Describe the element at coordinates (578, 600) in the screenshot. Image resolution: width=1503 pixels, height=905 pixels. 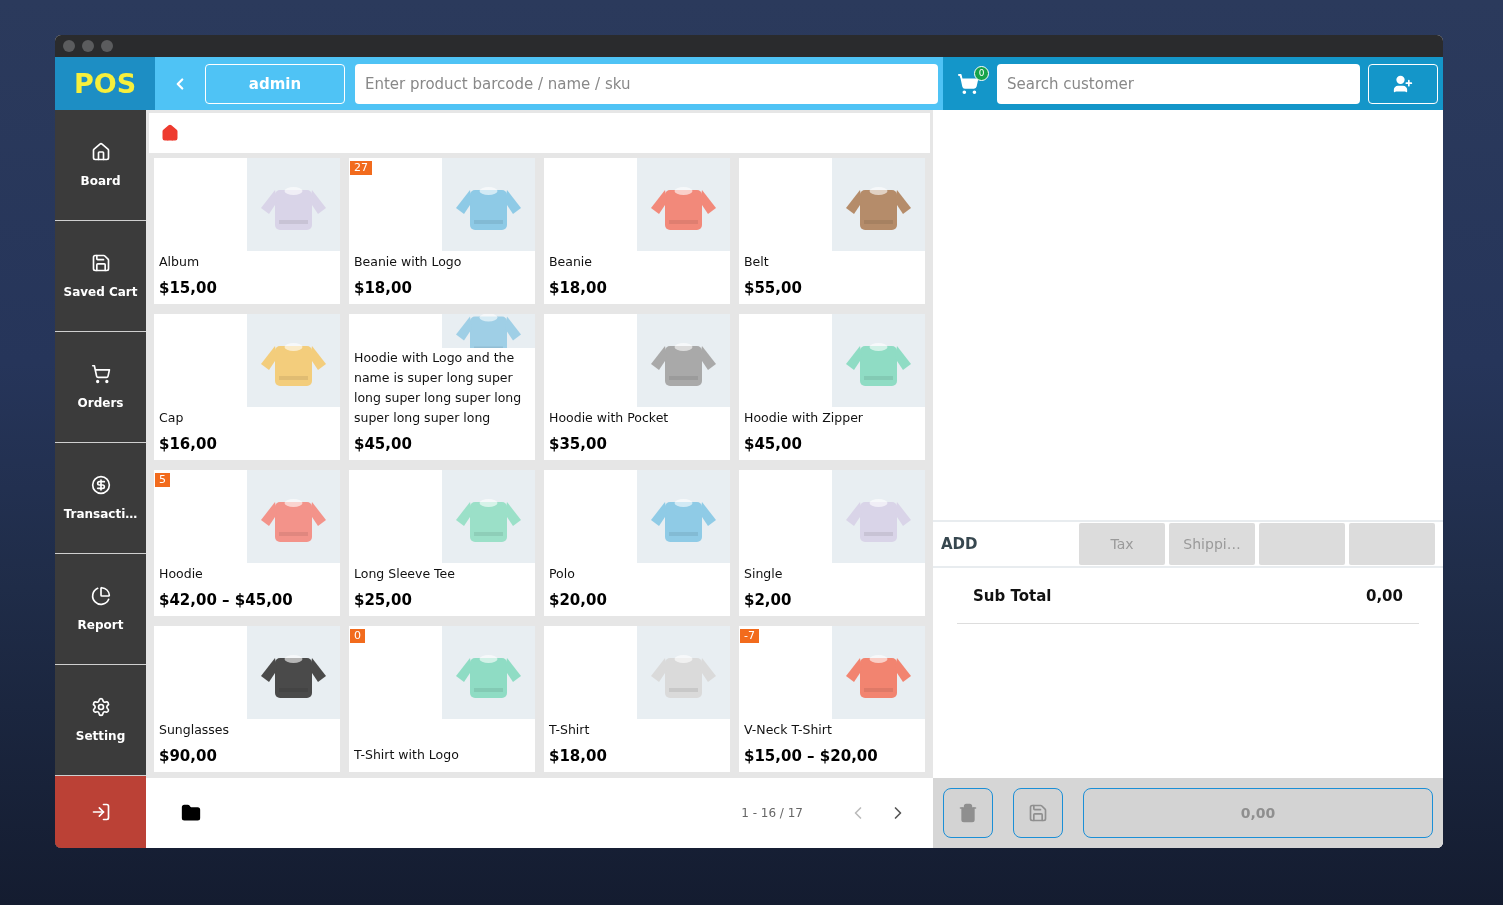
I see `product-price: $20,00` at that location.